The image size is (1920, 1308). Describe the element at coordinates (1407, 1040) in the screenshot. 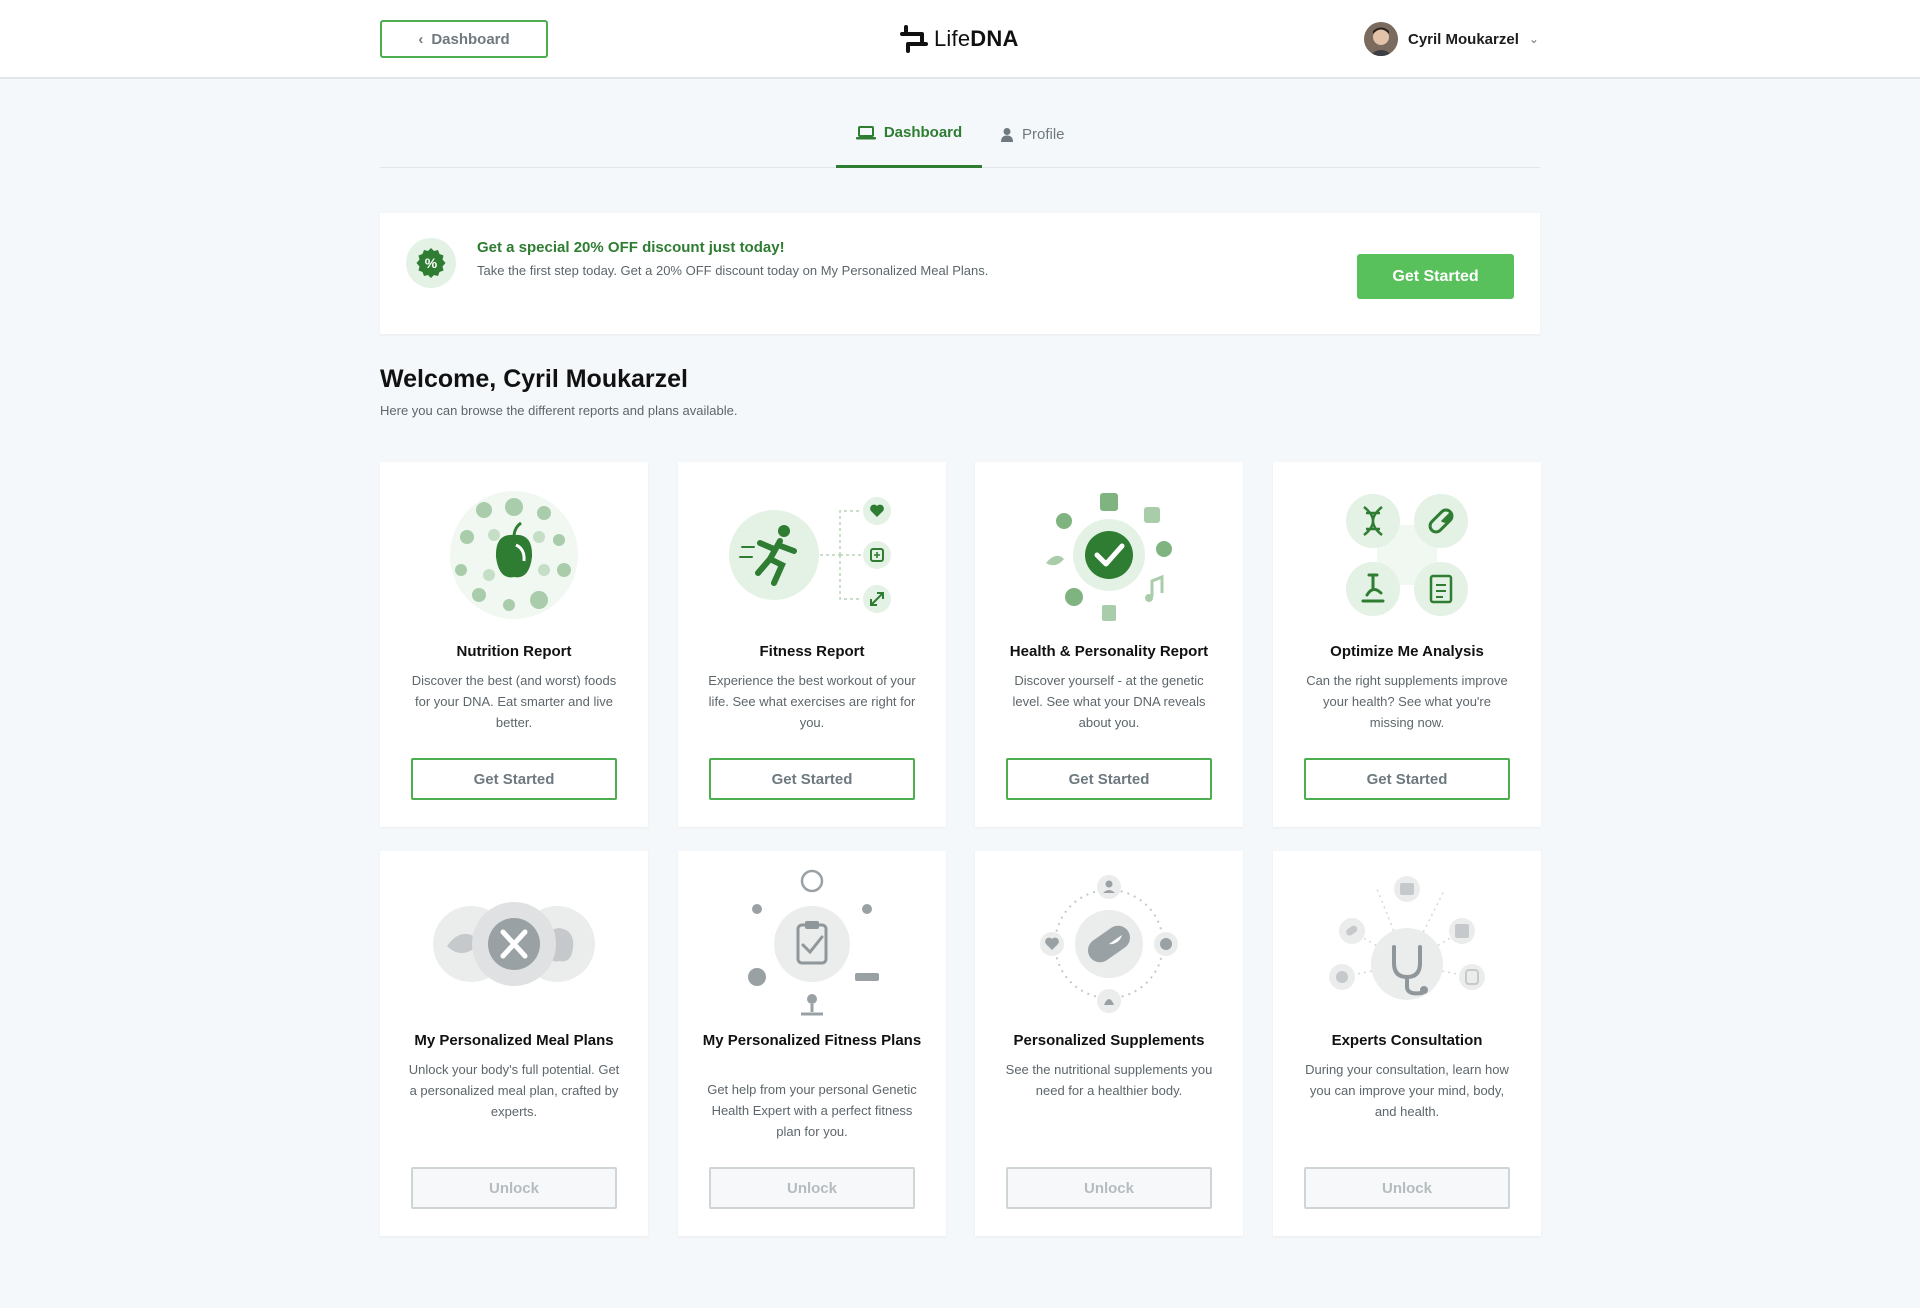

I see `card-title: Experts Consultation` at that location.